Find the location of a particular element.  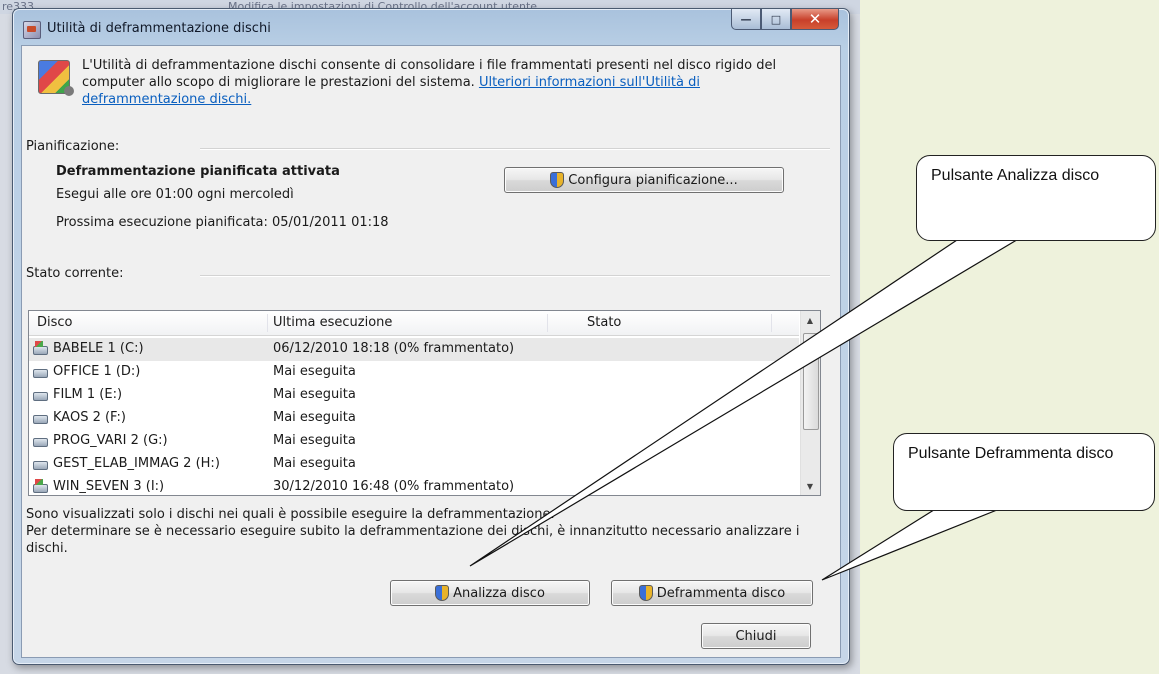

defrag-callout-text: Pulsante Deframmenta disco is located at coordinates (1011, 453).